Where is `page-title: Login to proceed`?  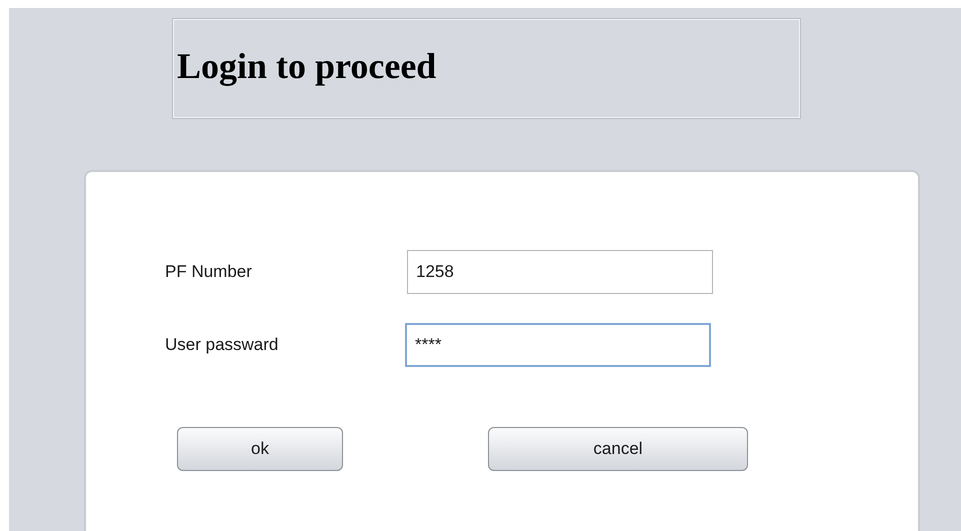
page-title: Login to proceed is located at coordinates (306, 66).